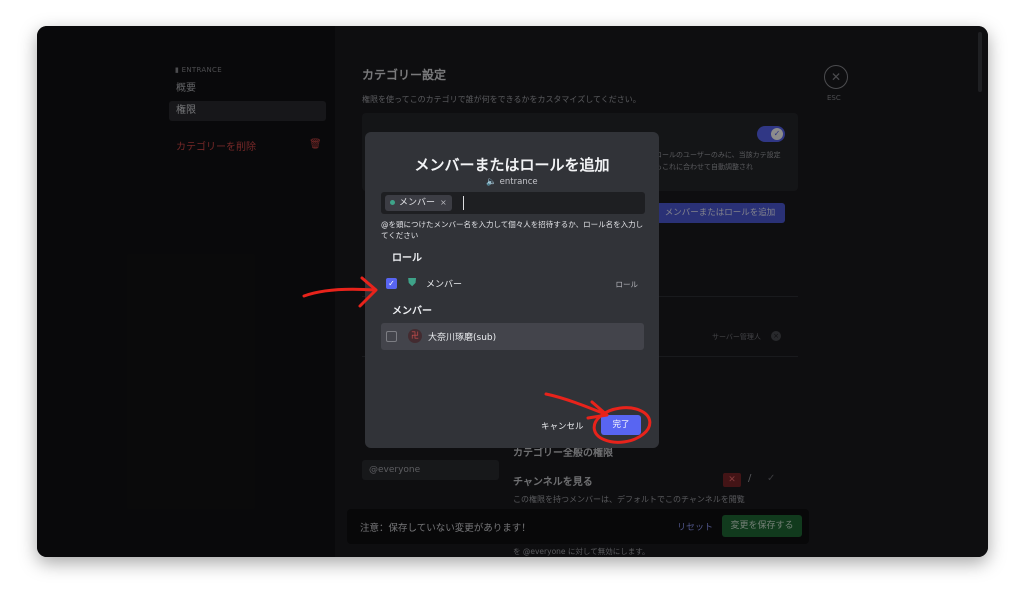 The height and width of the screenshot is (607, 1024). Describe the element at coordinates (562, 426) in the screenshot. I see `cancel-button: キャンセル` at that location.